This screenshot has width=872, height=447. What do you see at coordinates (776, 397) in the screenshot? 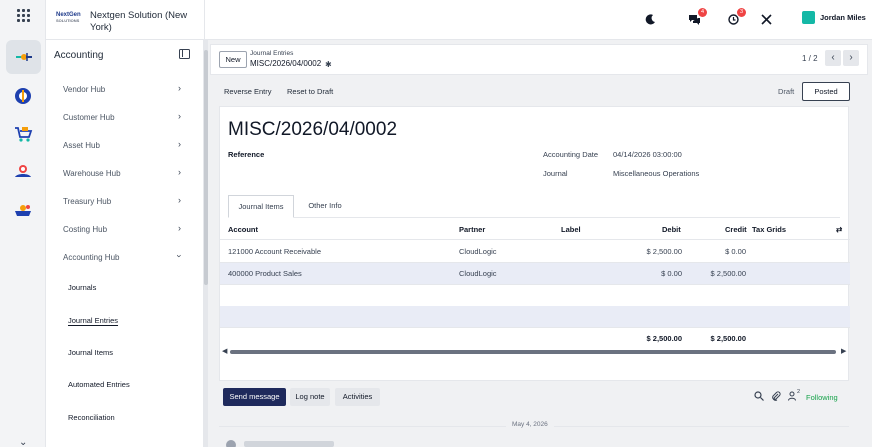
I see `paperclip-icon` at bounding box center [776, 397].